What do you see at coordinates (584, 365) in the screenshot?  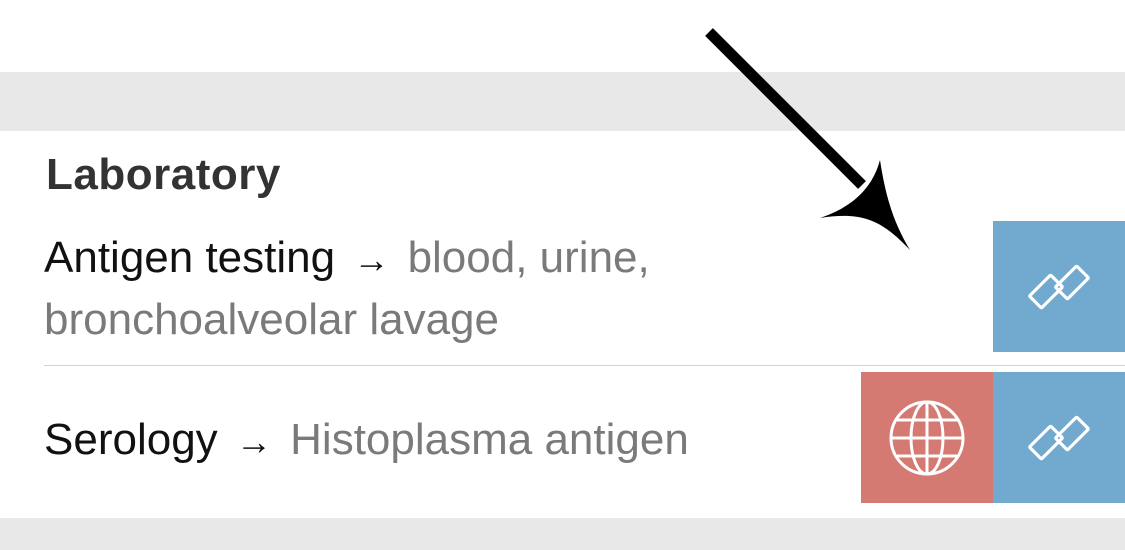 I see `divider` at bounding box center [584, 365].